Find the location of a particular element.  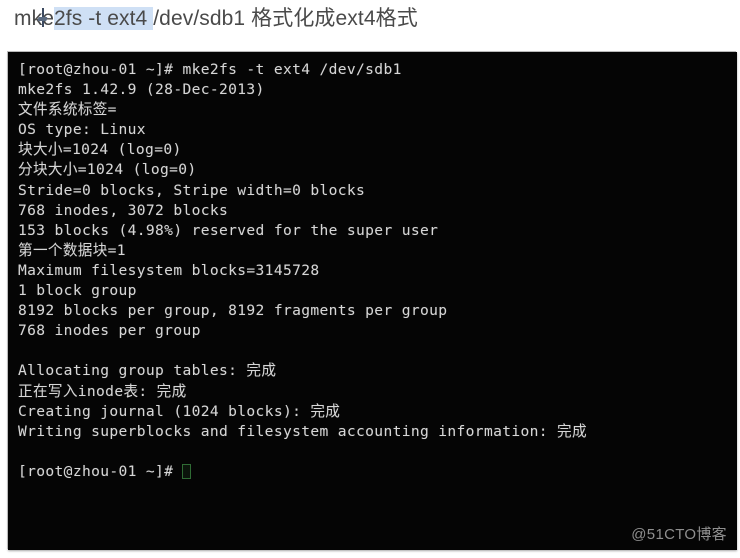

page-title-selected-text: 2fs -t ext4 is located at coordinates (103, 18).